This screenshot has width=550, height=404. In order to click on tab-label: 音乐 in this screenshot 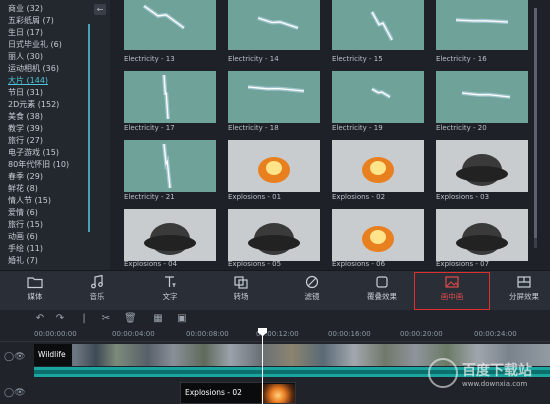, I will do `click(97, 296)`.